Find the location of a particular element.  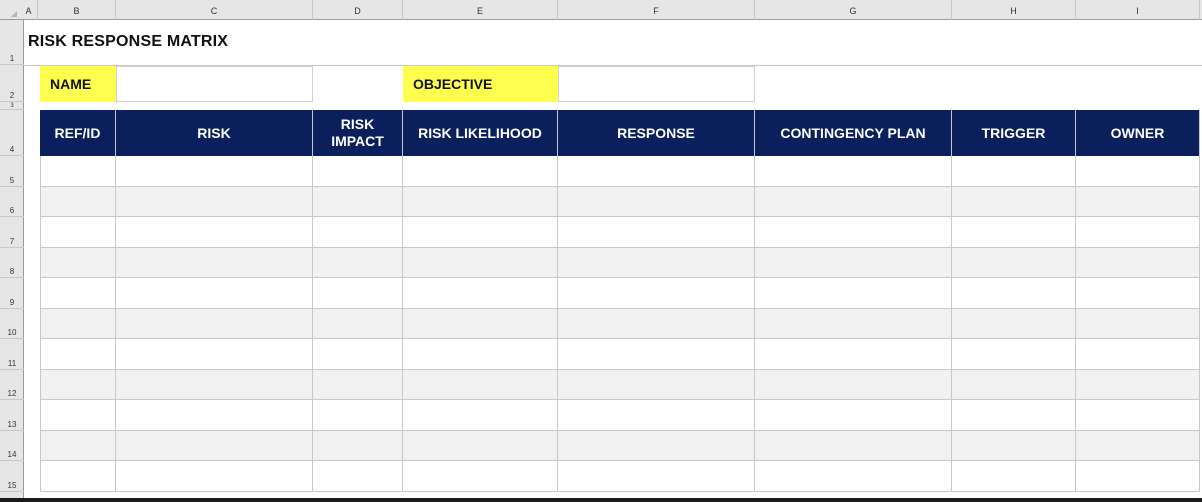

sheet-title: RISK RESPONSE MATRIX is located at coordinates (128, 42).